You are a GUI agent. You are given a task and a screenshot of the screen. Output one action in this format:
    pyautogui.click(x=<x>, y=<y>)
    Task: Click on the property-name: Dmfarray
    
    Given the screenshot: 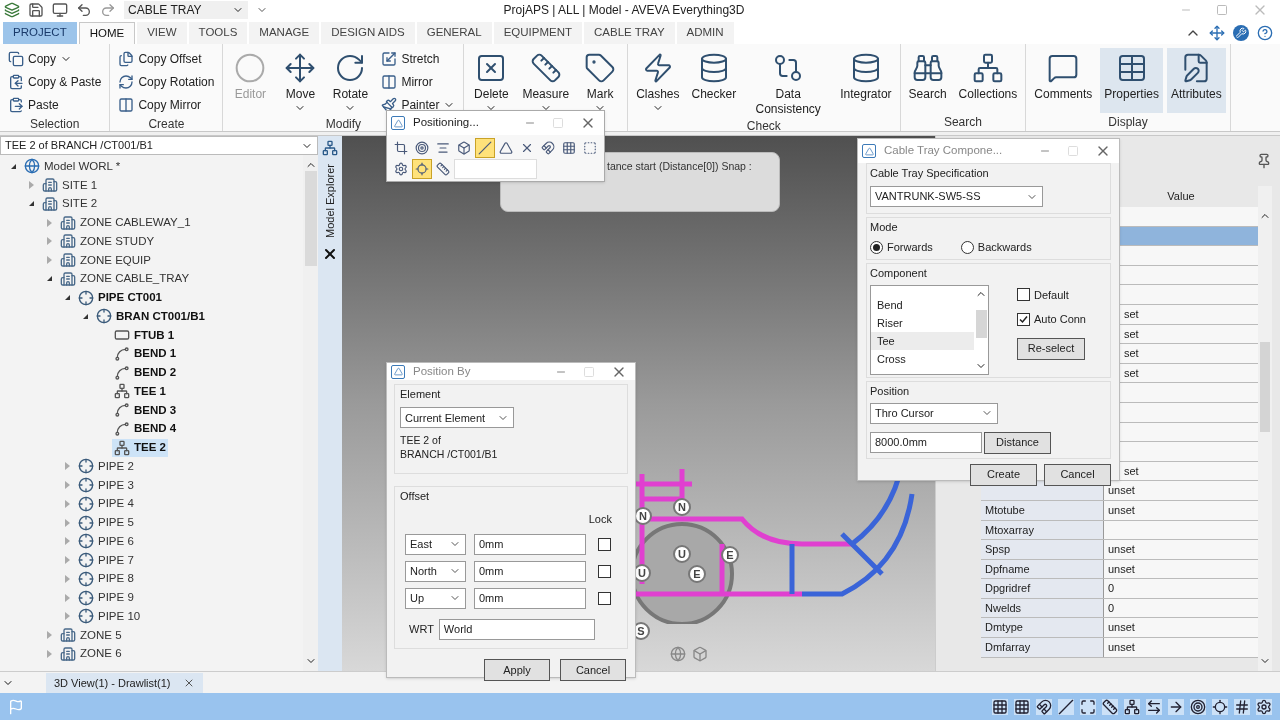 What is the action you would take?
    pyautogui.click(x=1008, y=647)
    